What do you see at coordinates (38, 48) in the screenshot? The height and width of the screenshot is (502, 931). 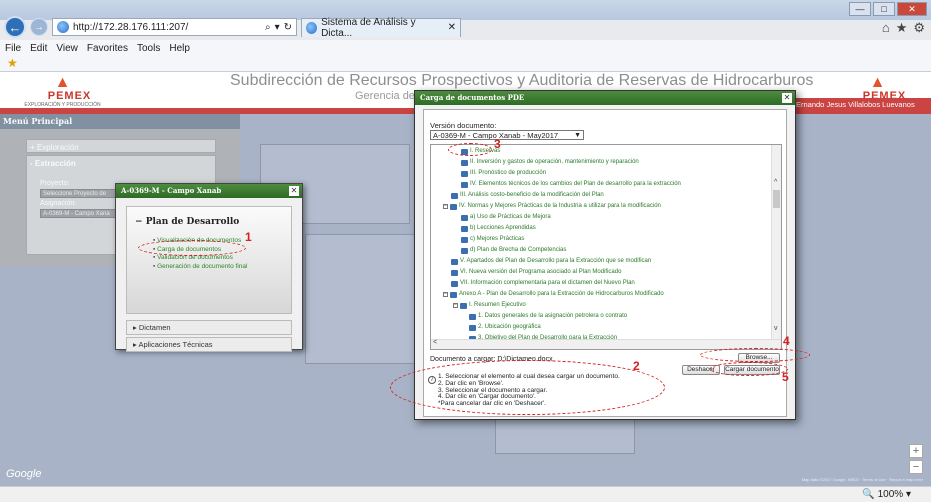 I see `menu-edit: Edit` at bounding box center [38, 48].